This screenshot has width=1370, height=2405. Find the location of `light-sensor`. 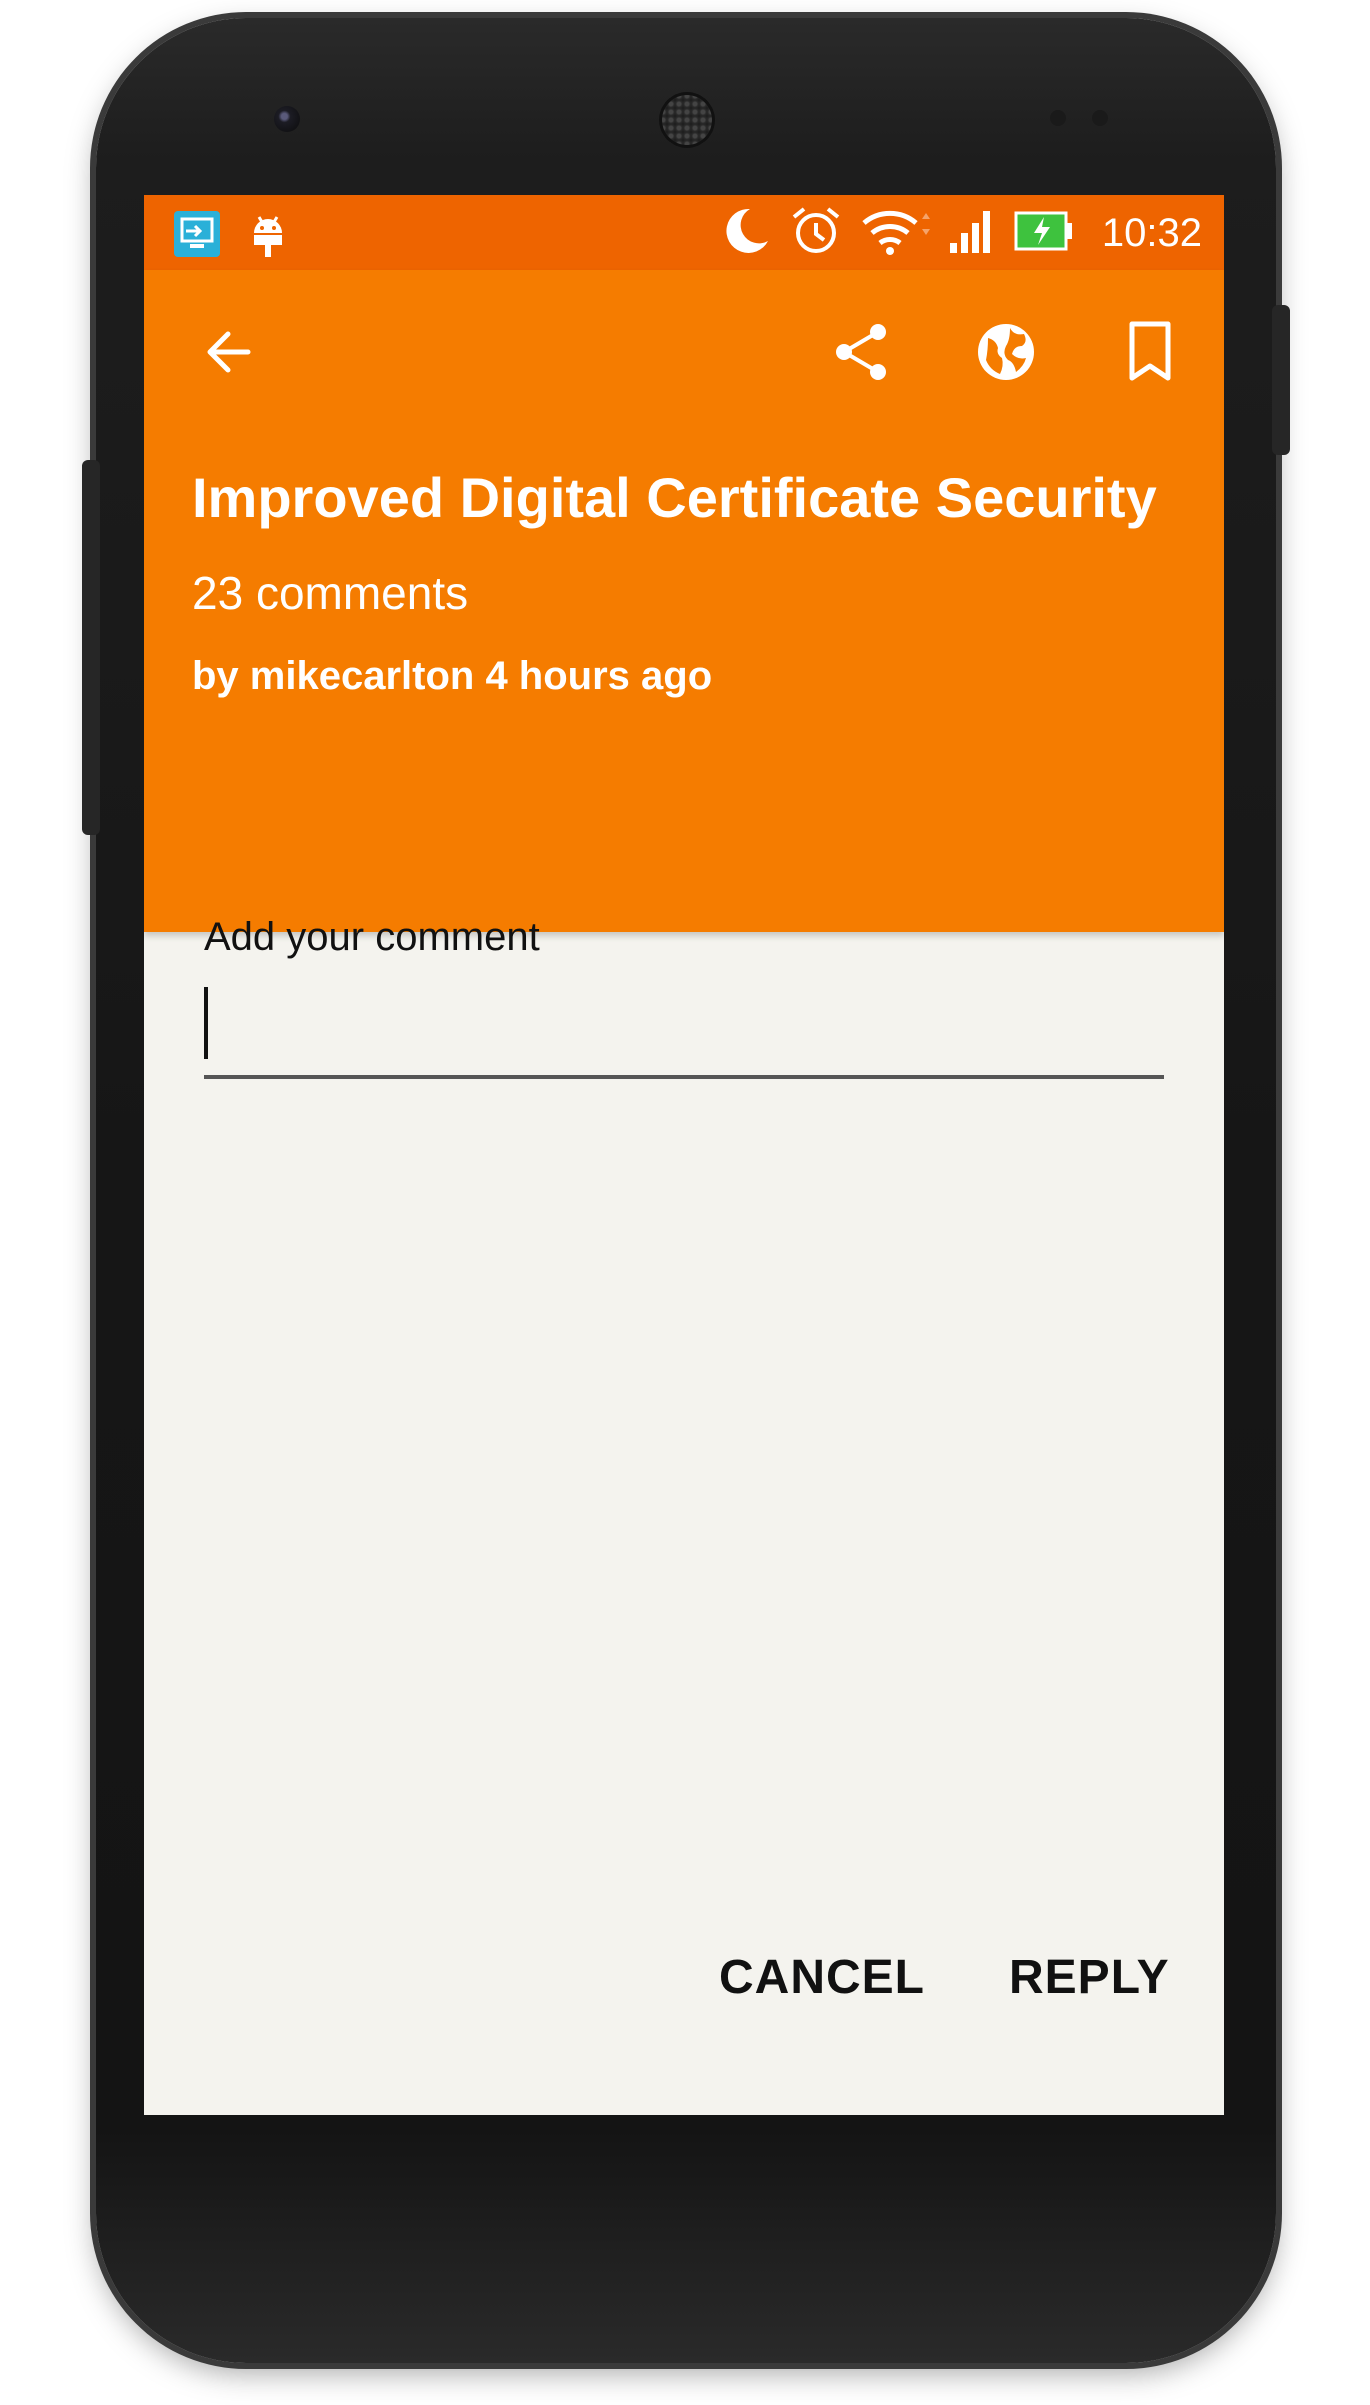

light-sensor is located at coordinates (1100, 118).